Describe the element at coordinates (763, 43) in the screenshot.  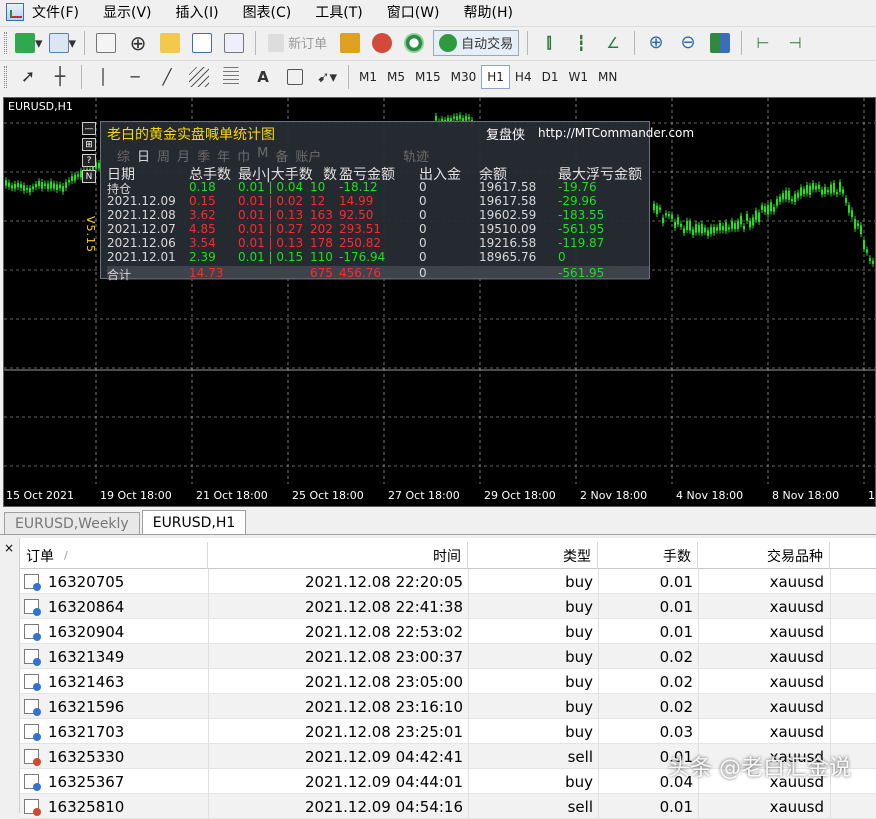
I see `autoscroll-button: ⊢` at that location.